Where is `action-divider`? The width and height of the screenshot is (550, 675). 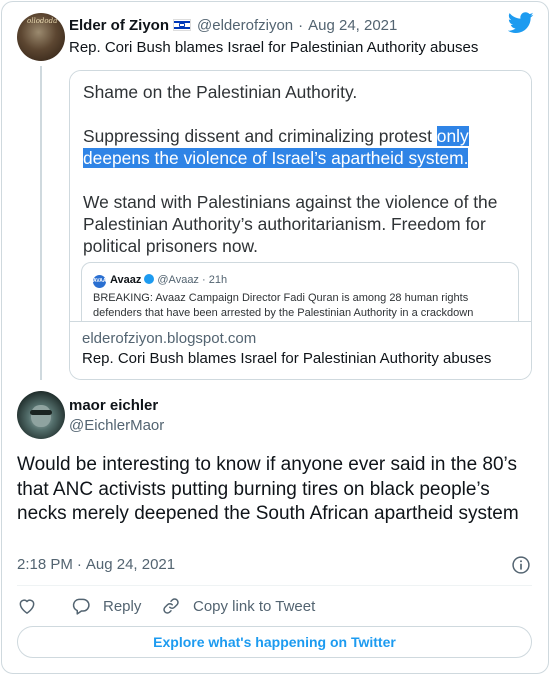
action-divider is located at coordinates (274, 585).